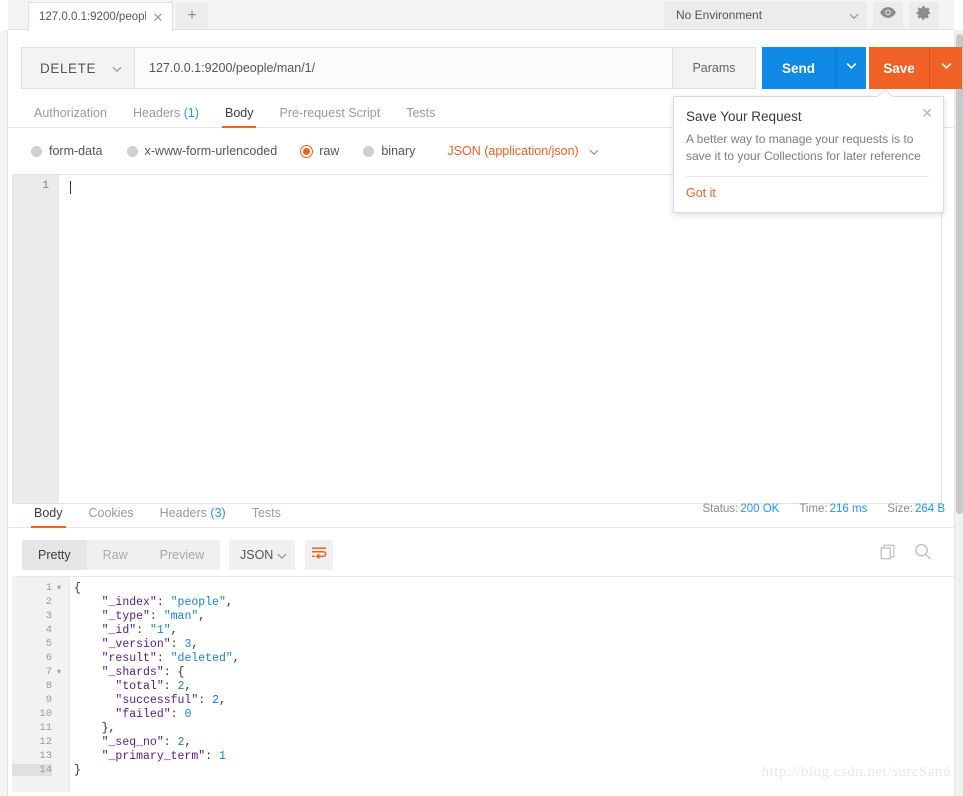 This screenshot has width=963, height=796. I want to click on line-number: 2, so click(48, 602).